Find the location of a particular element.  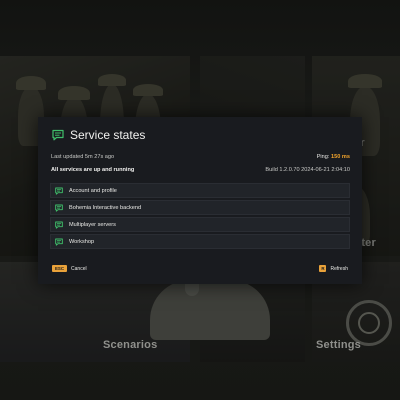

refresh-button: R Refresh is located at coordinates (333, 268).